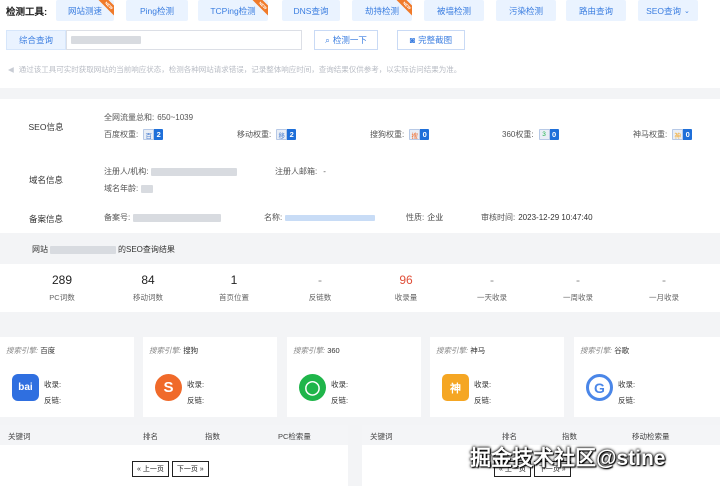  What do you see at coordinates (454, 10) in the screenshot?
I see `tool-blocked-button: 被墙检测` at bounding box center [454, 10].